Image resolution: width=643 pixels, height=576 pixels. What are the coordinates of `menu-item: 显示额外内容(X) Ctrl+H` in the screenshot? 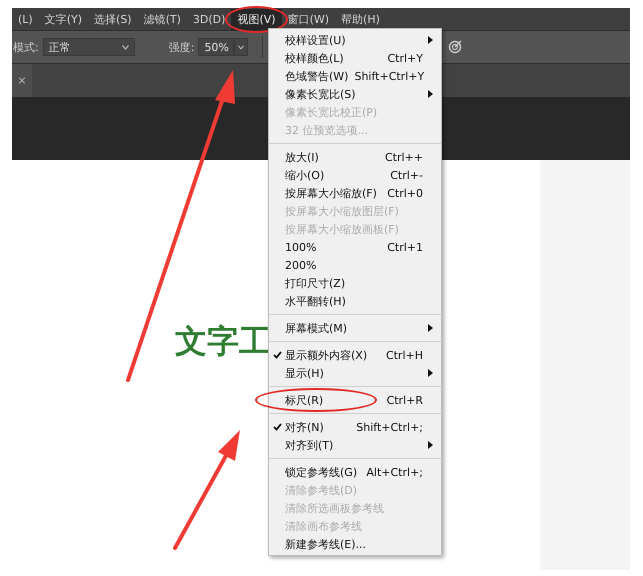 It's located at (355, 355).